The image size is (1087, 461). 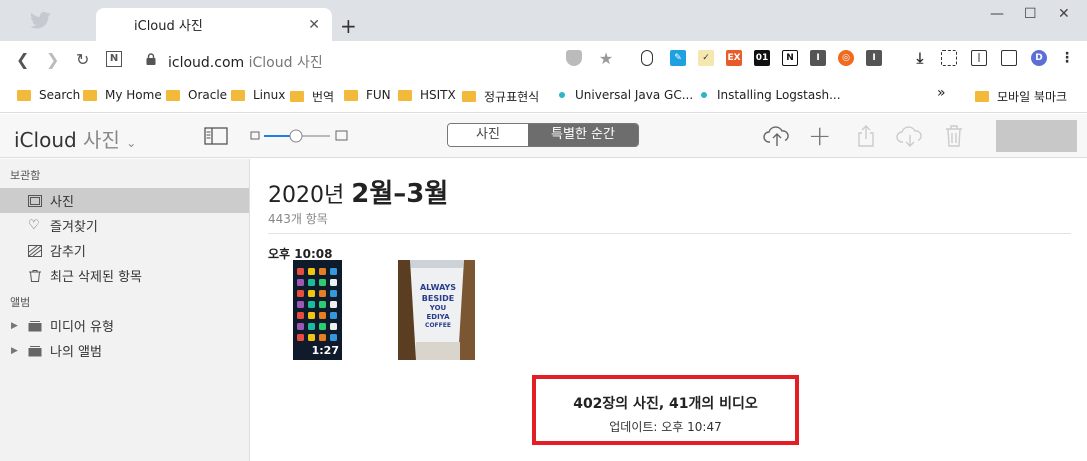 I want to click on view-segmented-control: 사진 특별한 순간, so click(x=543, y=135).